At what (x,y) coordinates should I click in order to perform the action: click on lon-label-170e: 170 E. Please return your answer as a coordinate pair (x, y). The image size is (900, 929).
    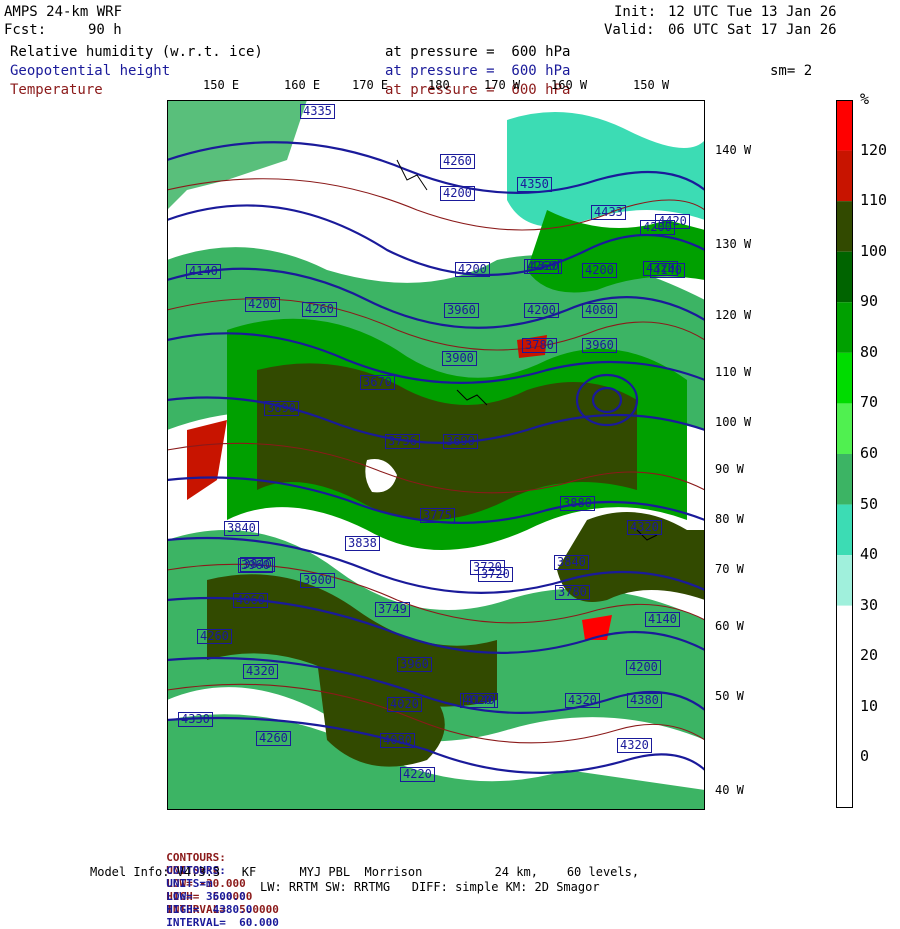
    Looking at the image, I should click on (370, 85).